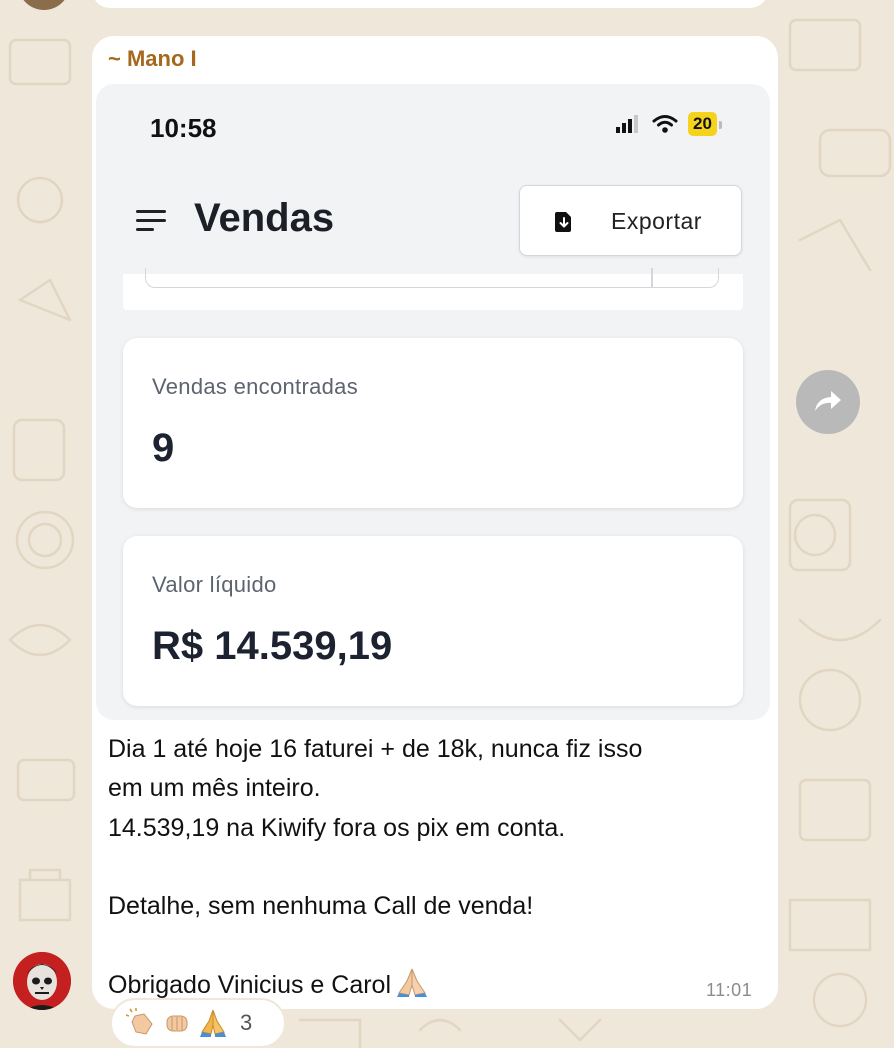  Describe the element at coordinates (433, 621) in the screenshot. I see `net-value-card: Valor líquido R$ 14.539,19` at that location.